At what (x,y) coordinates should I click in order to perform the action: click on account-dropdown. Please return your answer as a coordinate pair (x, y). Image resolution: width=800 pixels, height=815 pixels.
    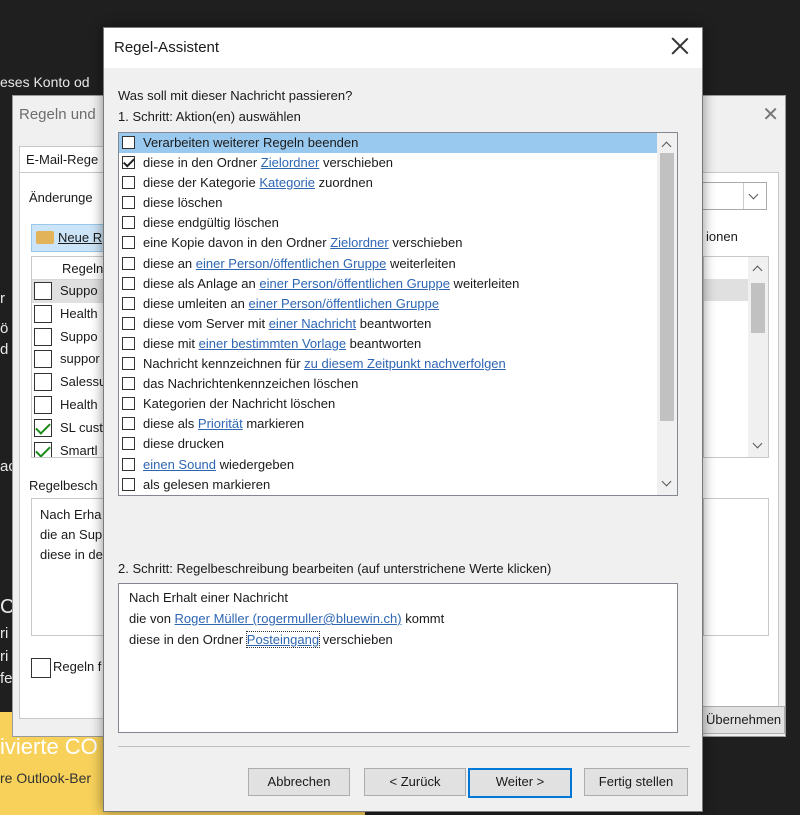
    Looking at the image, I should click on (734, 196).